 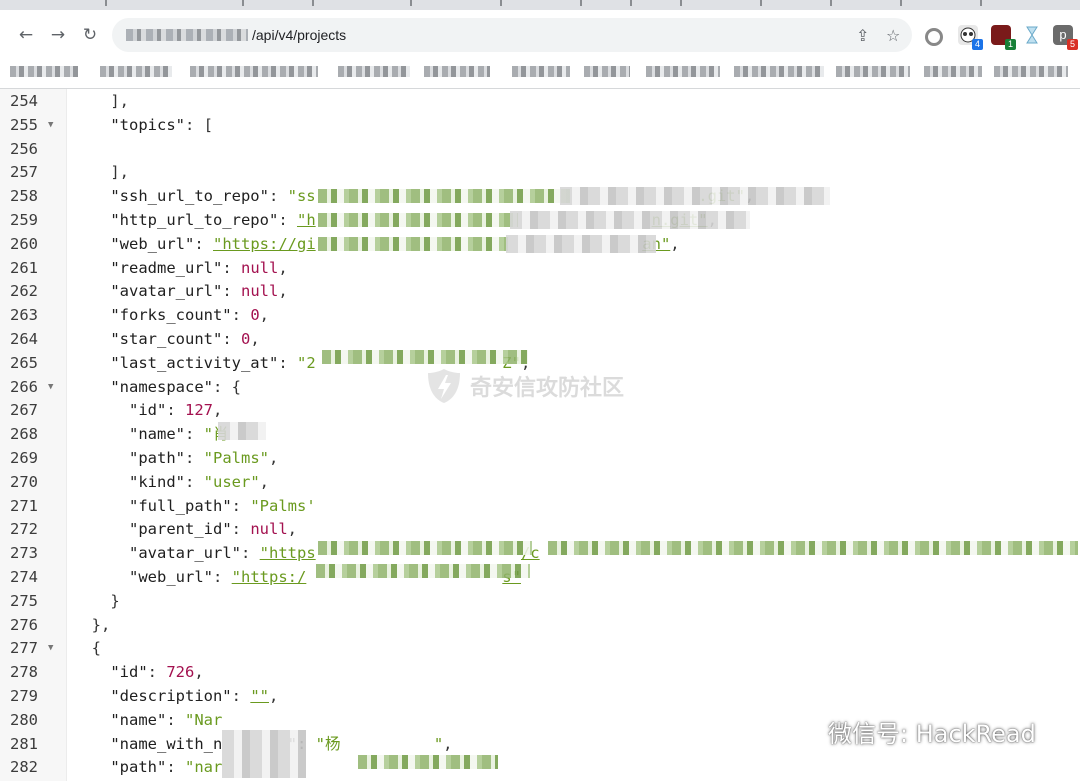 What do you see at coordinates (264, 244) in the screenshot?
I see `json-link: "https://gi` at bounding box center [264, 244].